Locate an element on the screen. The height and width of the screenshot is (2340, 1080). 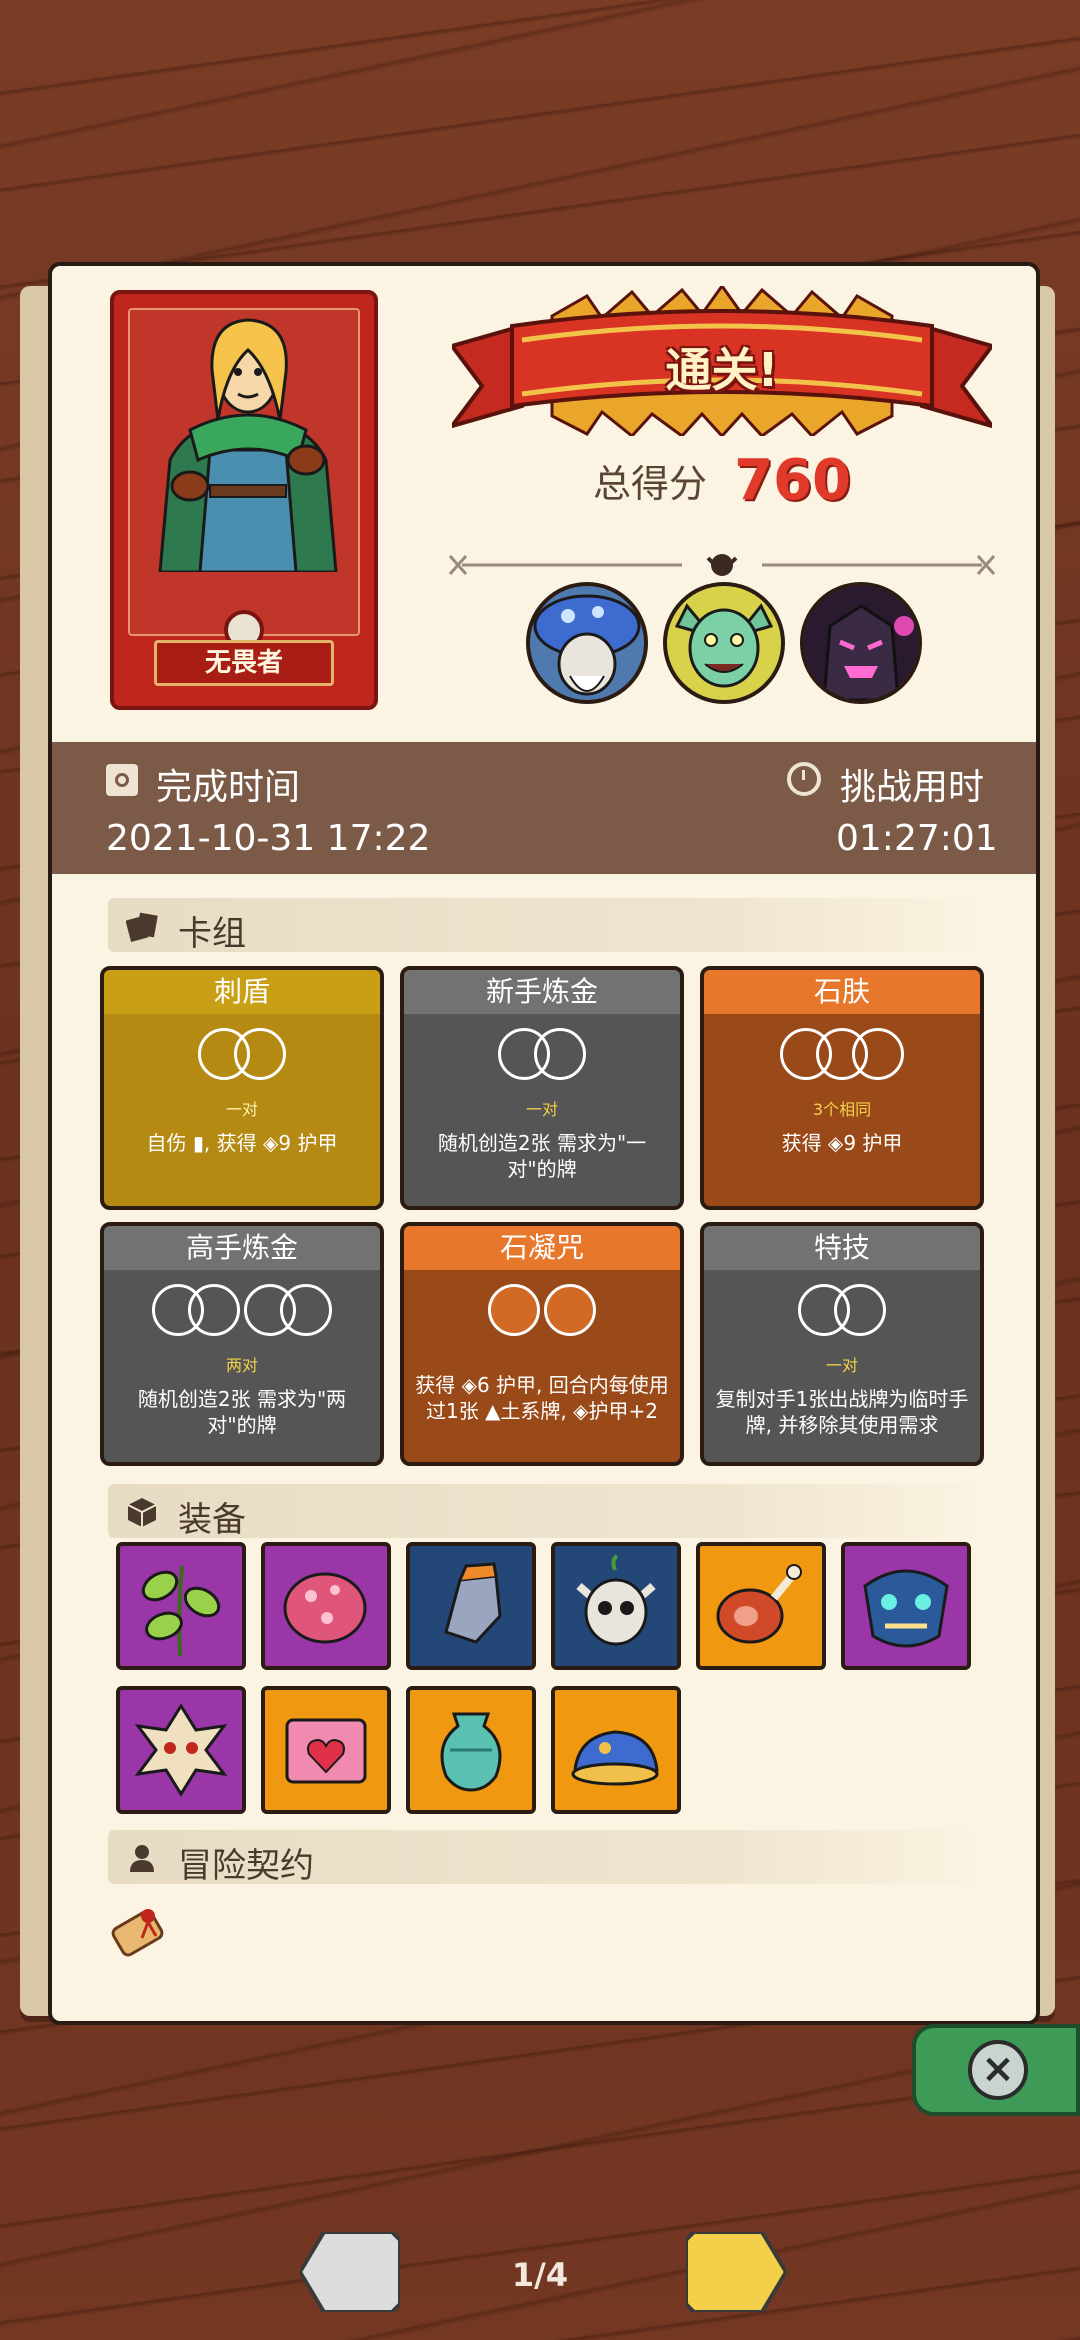
card-title: 新手炼金 is located at coordinates (542, 992).